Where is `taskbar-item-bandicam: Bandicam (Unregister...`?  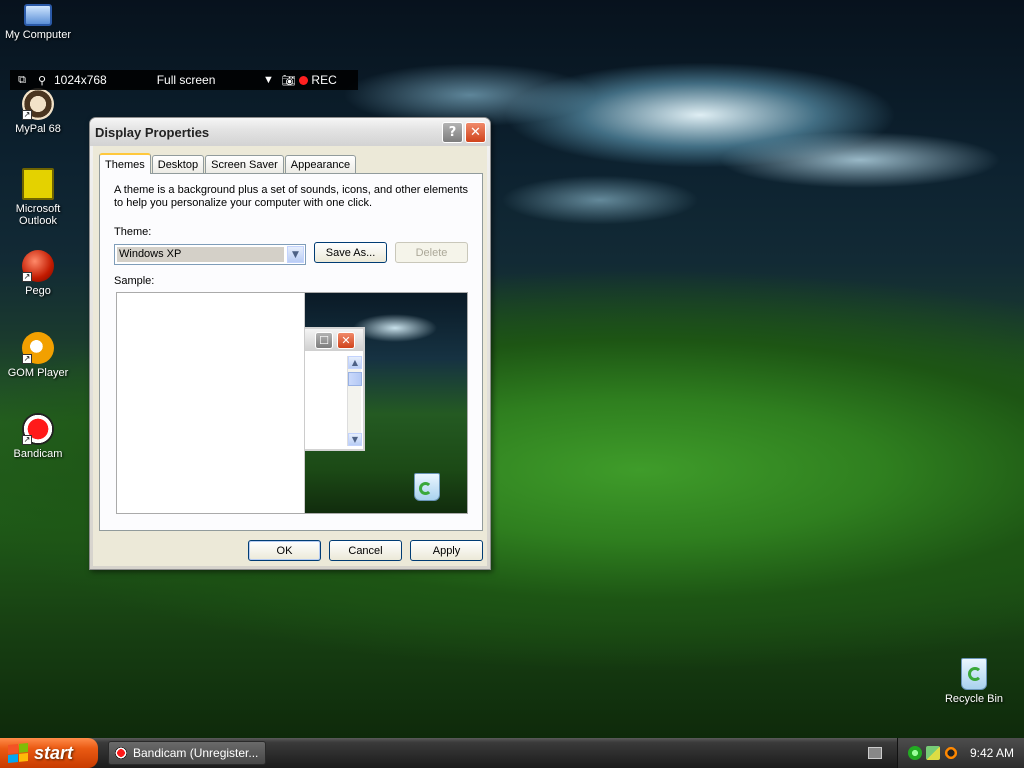 taskbar-item-bandicam: Bandicam (Unregister... is located at coordinates (187, 753).